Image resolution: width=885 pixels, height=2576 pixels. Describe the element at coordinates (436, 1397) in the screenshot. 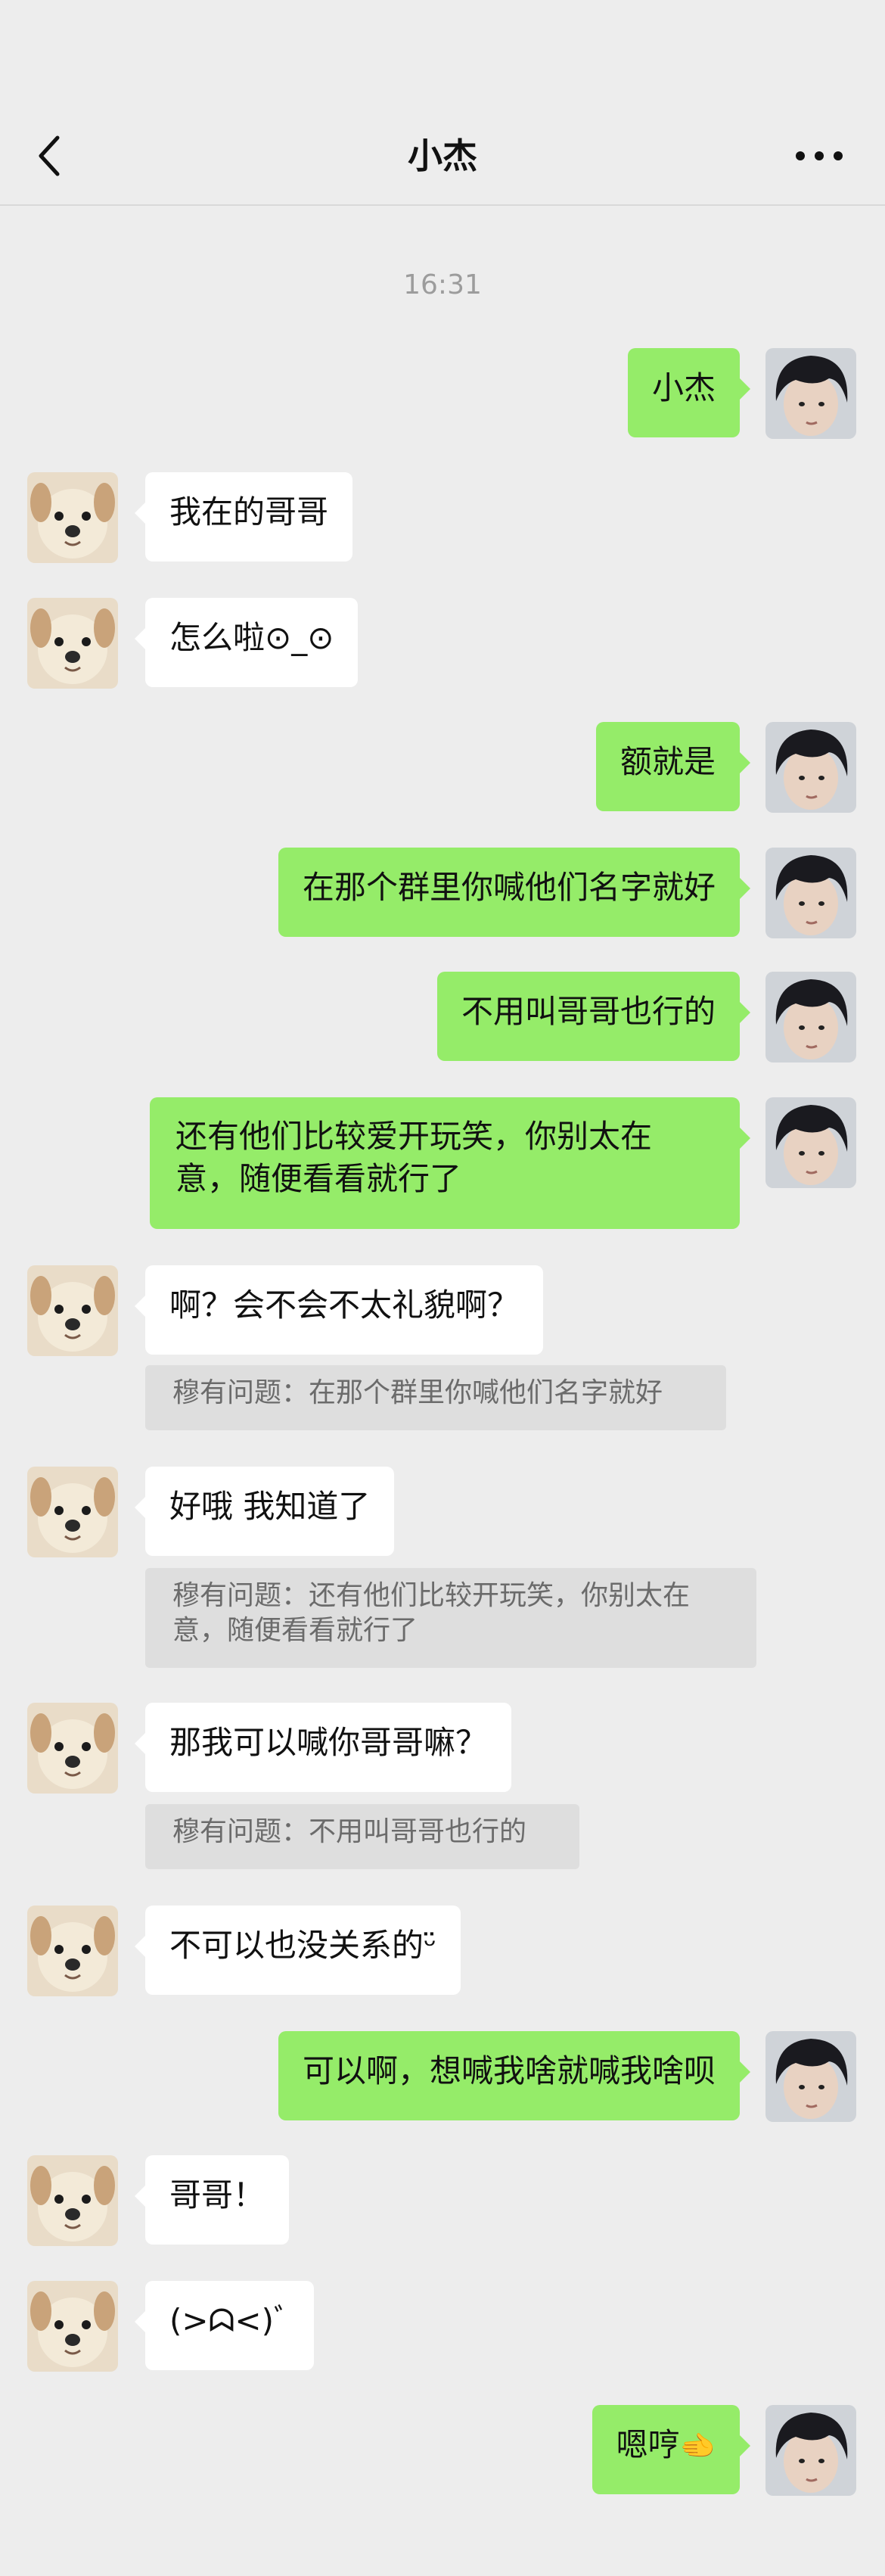

I see `quoted-reply: 穆有问题：在那个群里你喊他们名字就好` at that location.